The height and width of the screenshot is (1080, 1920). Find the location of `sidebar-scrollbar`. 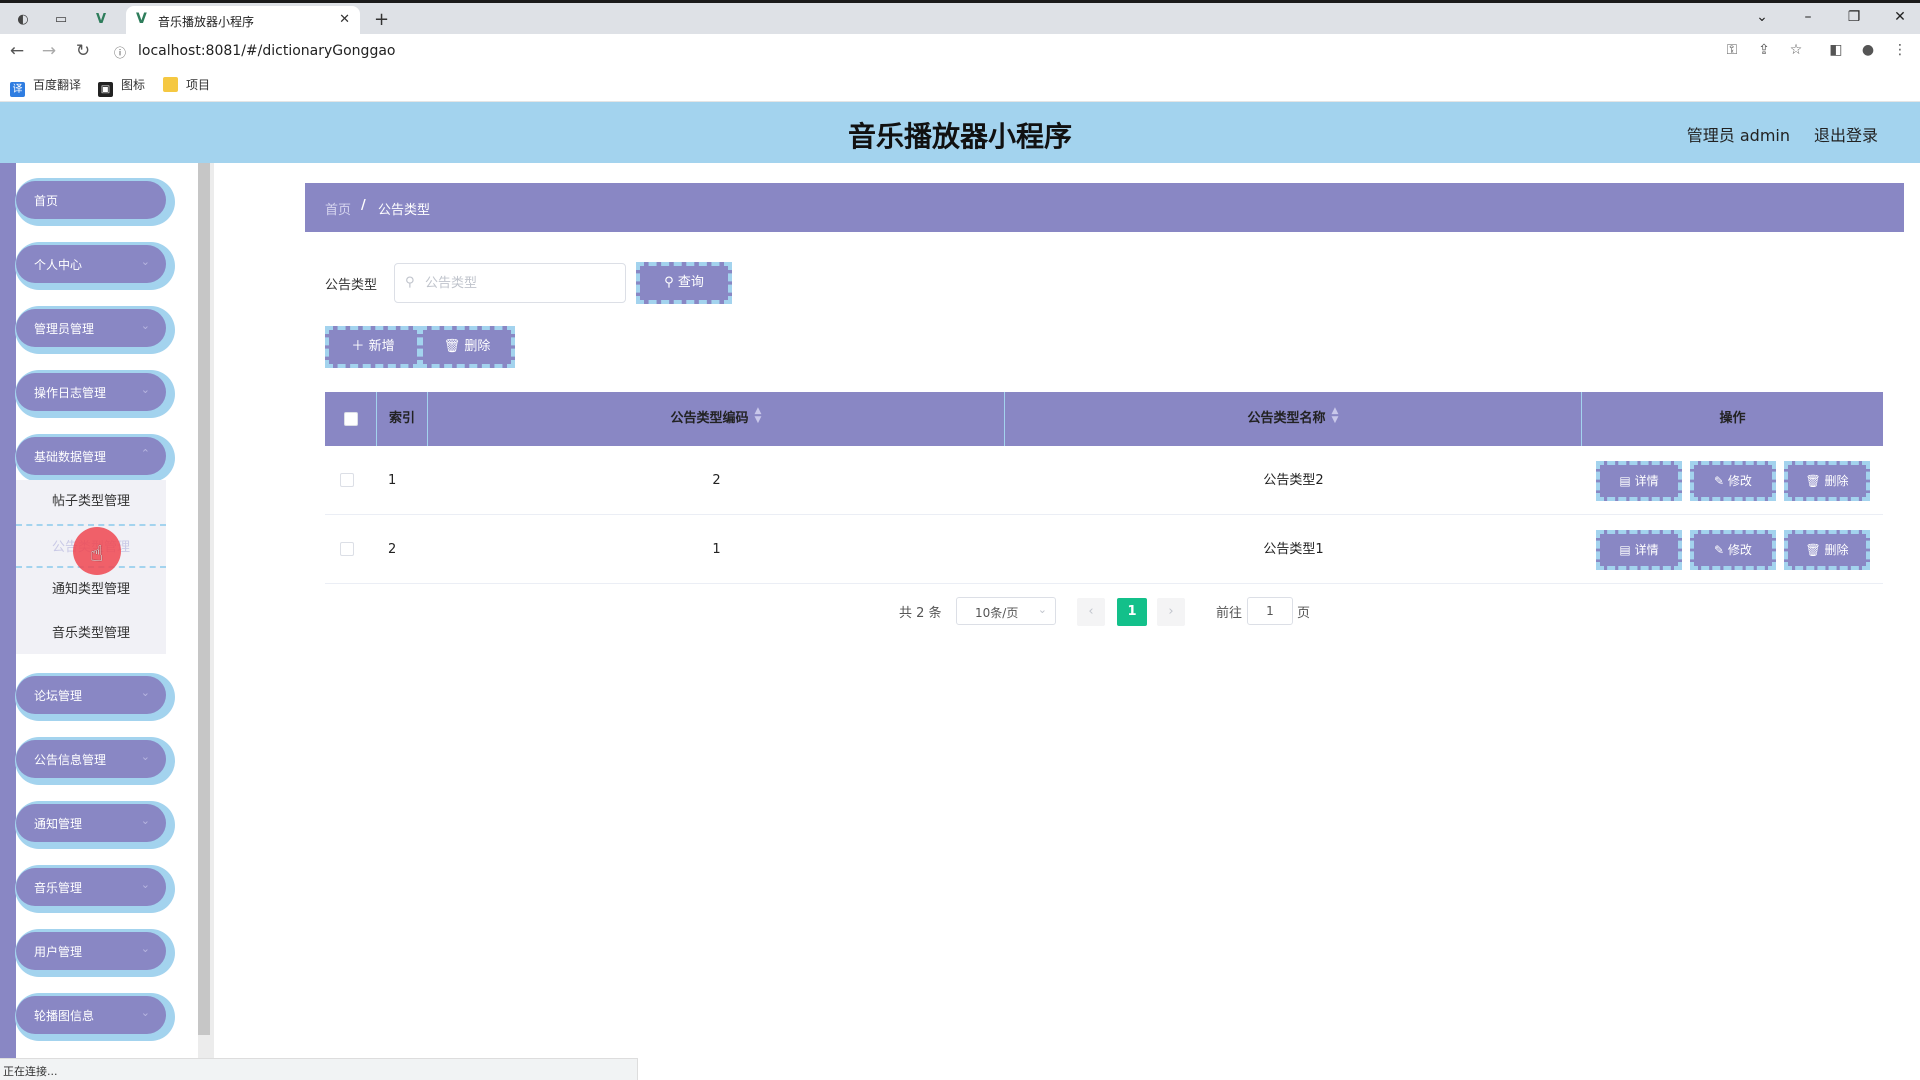

sidebar-scrollbar is located at coordinates (206, 610).